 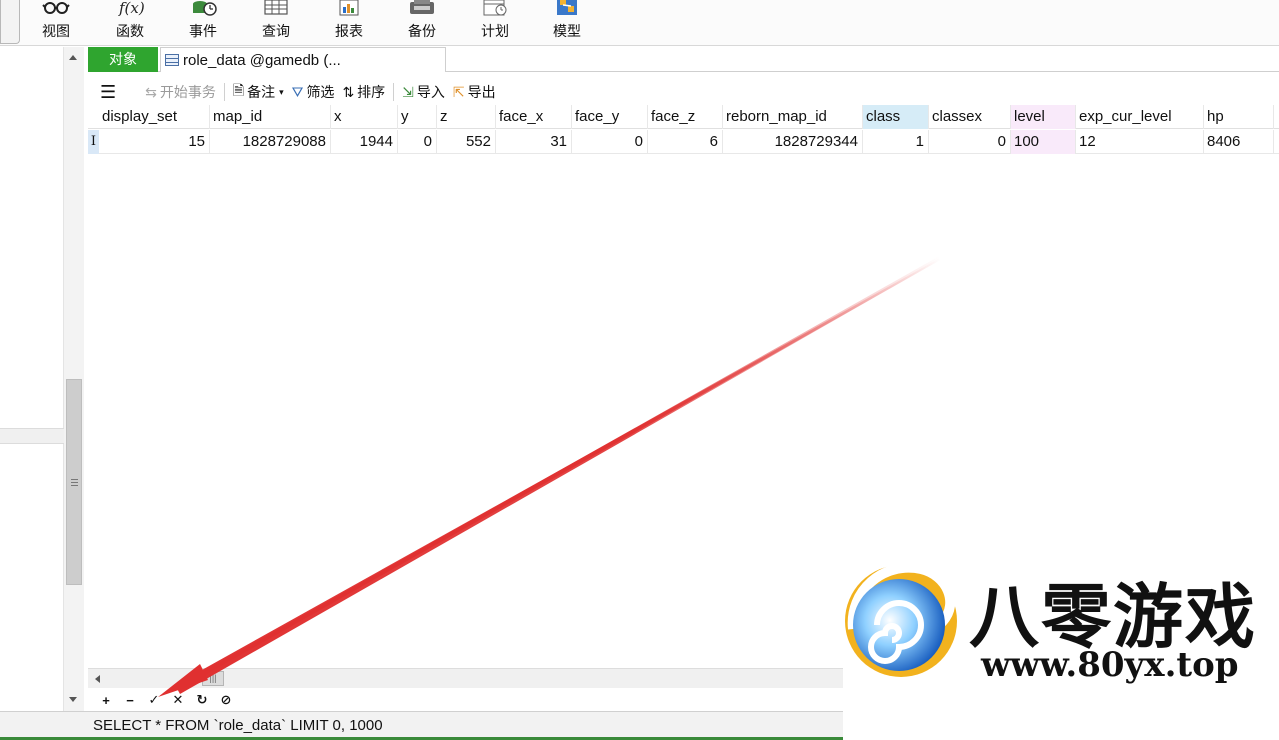 What do you see at coordinates (348, 91) in the screenshot?
I see `sort-icon: ⇅` at bounding box center [348, 91].